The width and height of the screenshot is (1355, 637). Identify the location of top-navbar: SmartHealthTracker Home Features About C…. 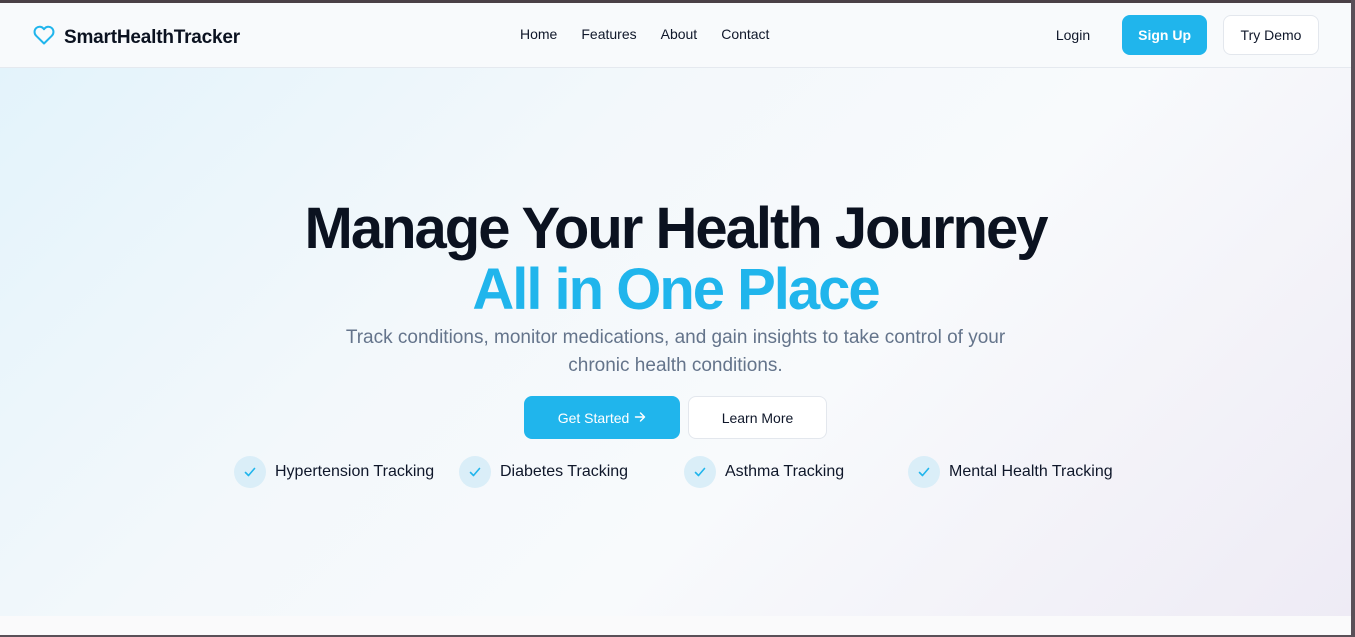
(675, 35).